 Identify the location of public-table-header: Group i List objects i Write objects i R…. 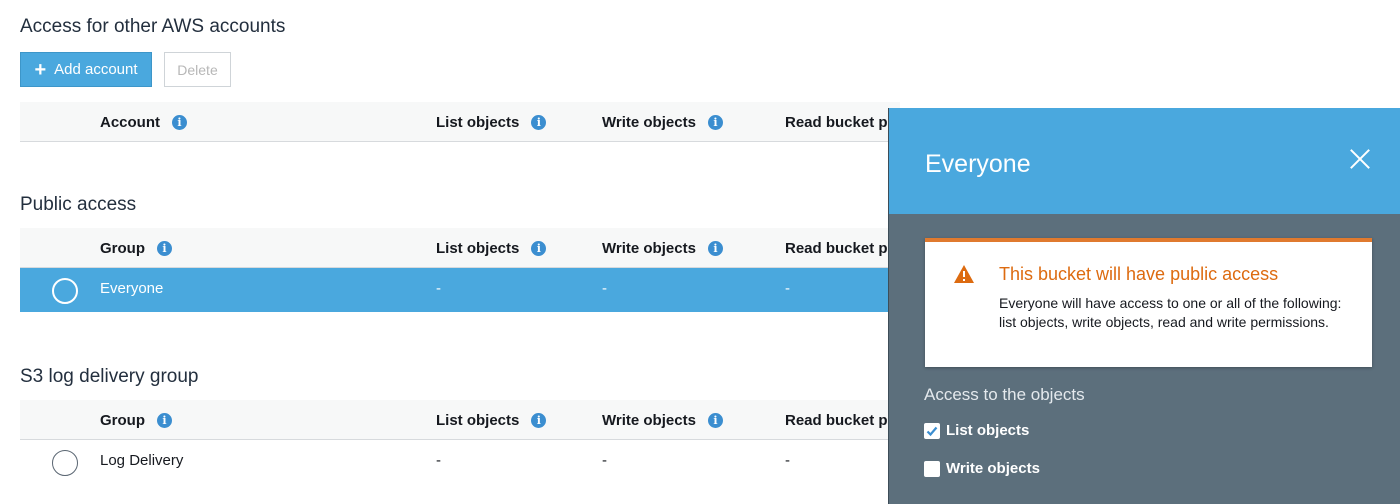
(460, 248).